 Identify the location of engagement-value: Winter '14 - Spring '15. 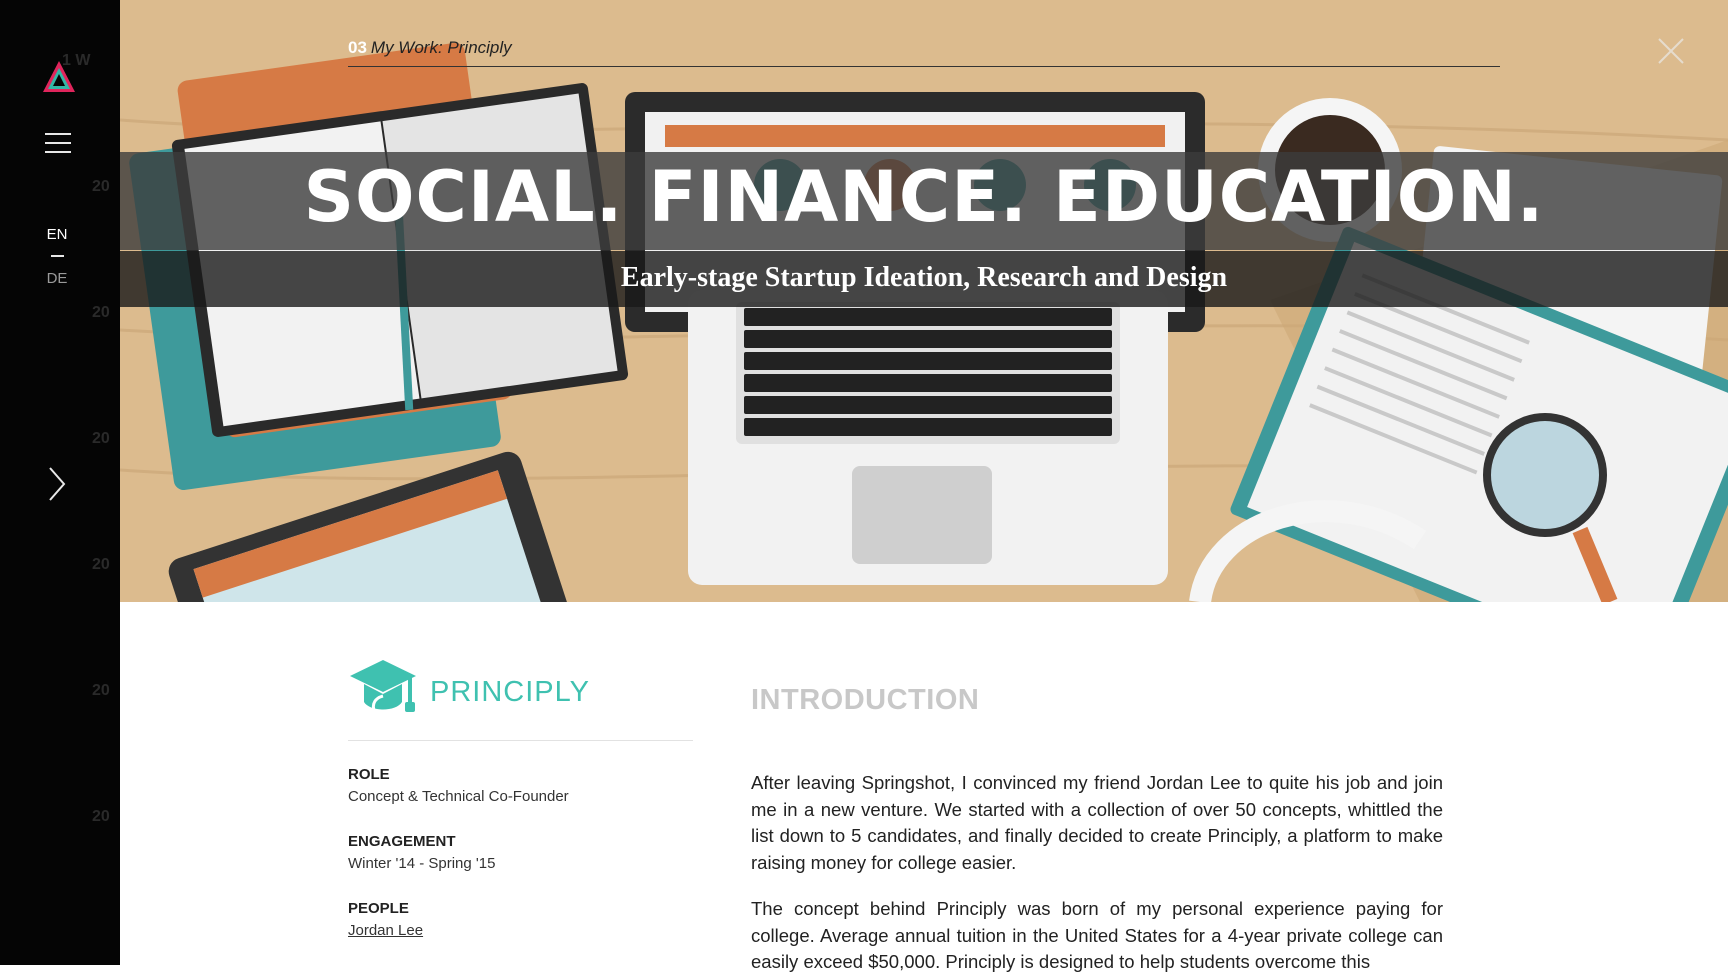
(422, 863).